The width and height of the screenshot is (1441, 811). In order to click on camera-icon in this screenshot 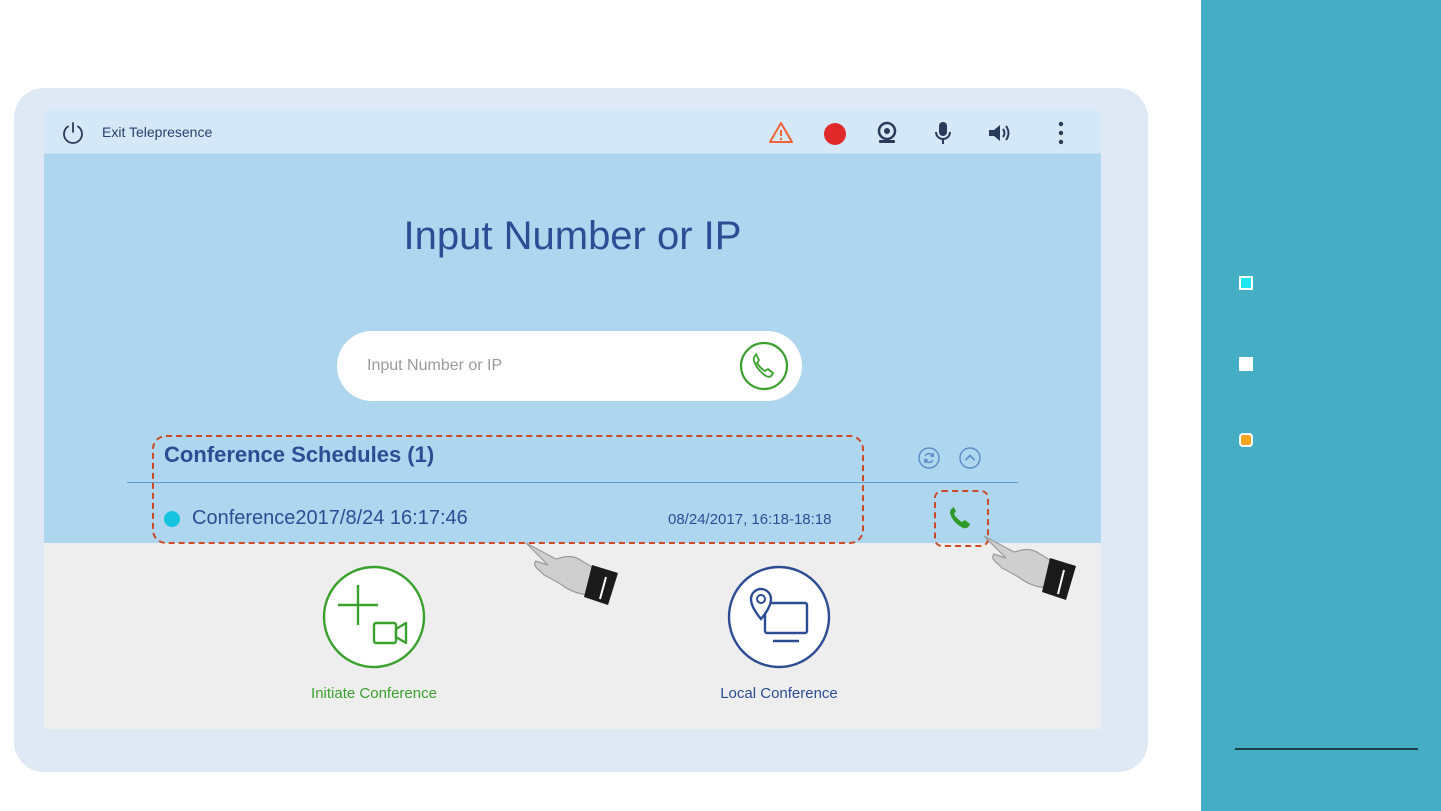, I will do `click(887, 133)`.